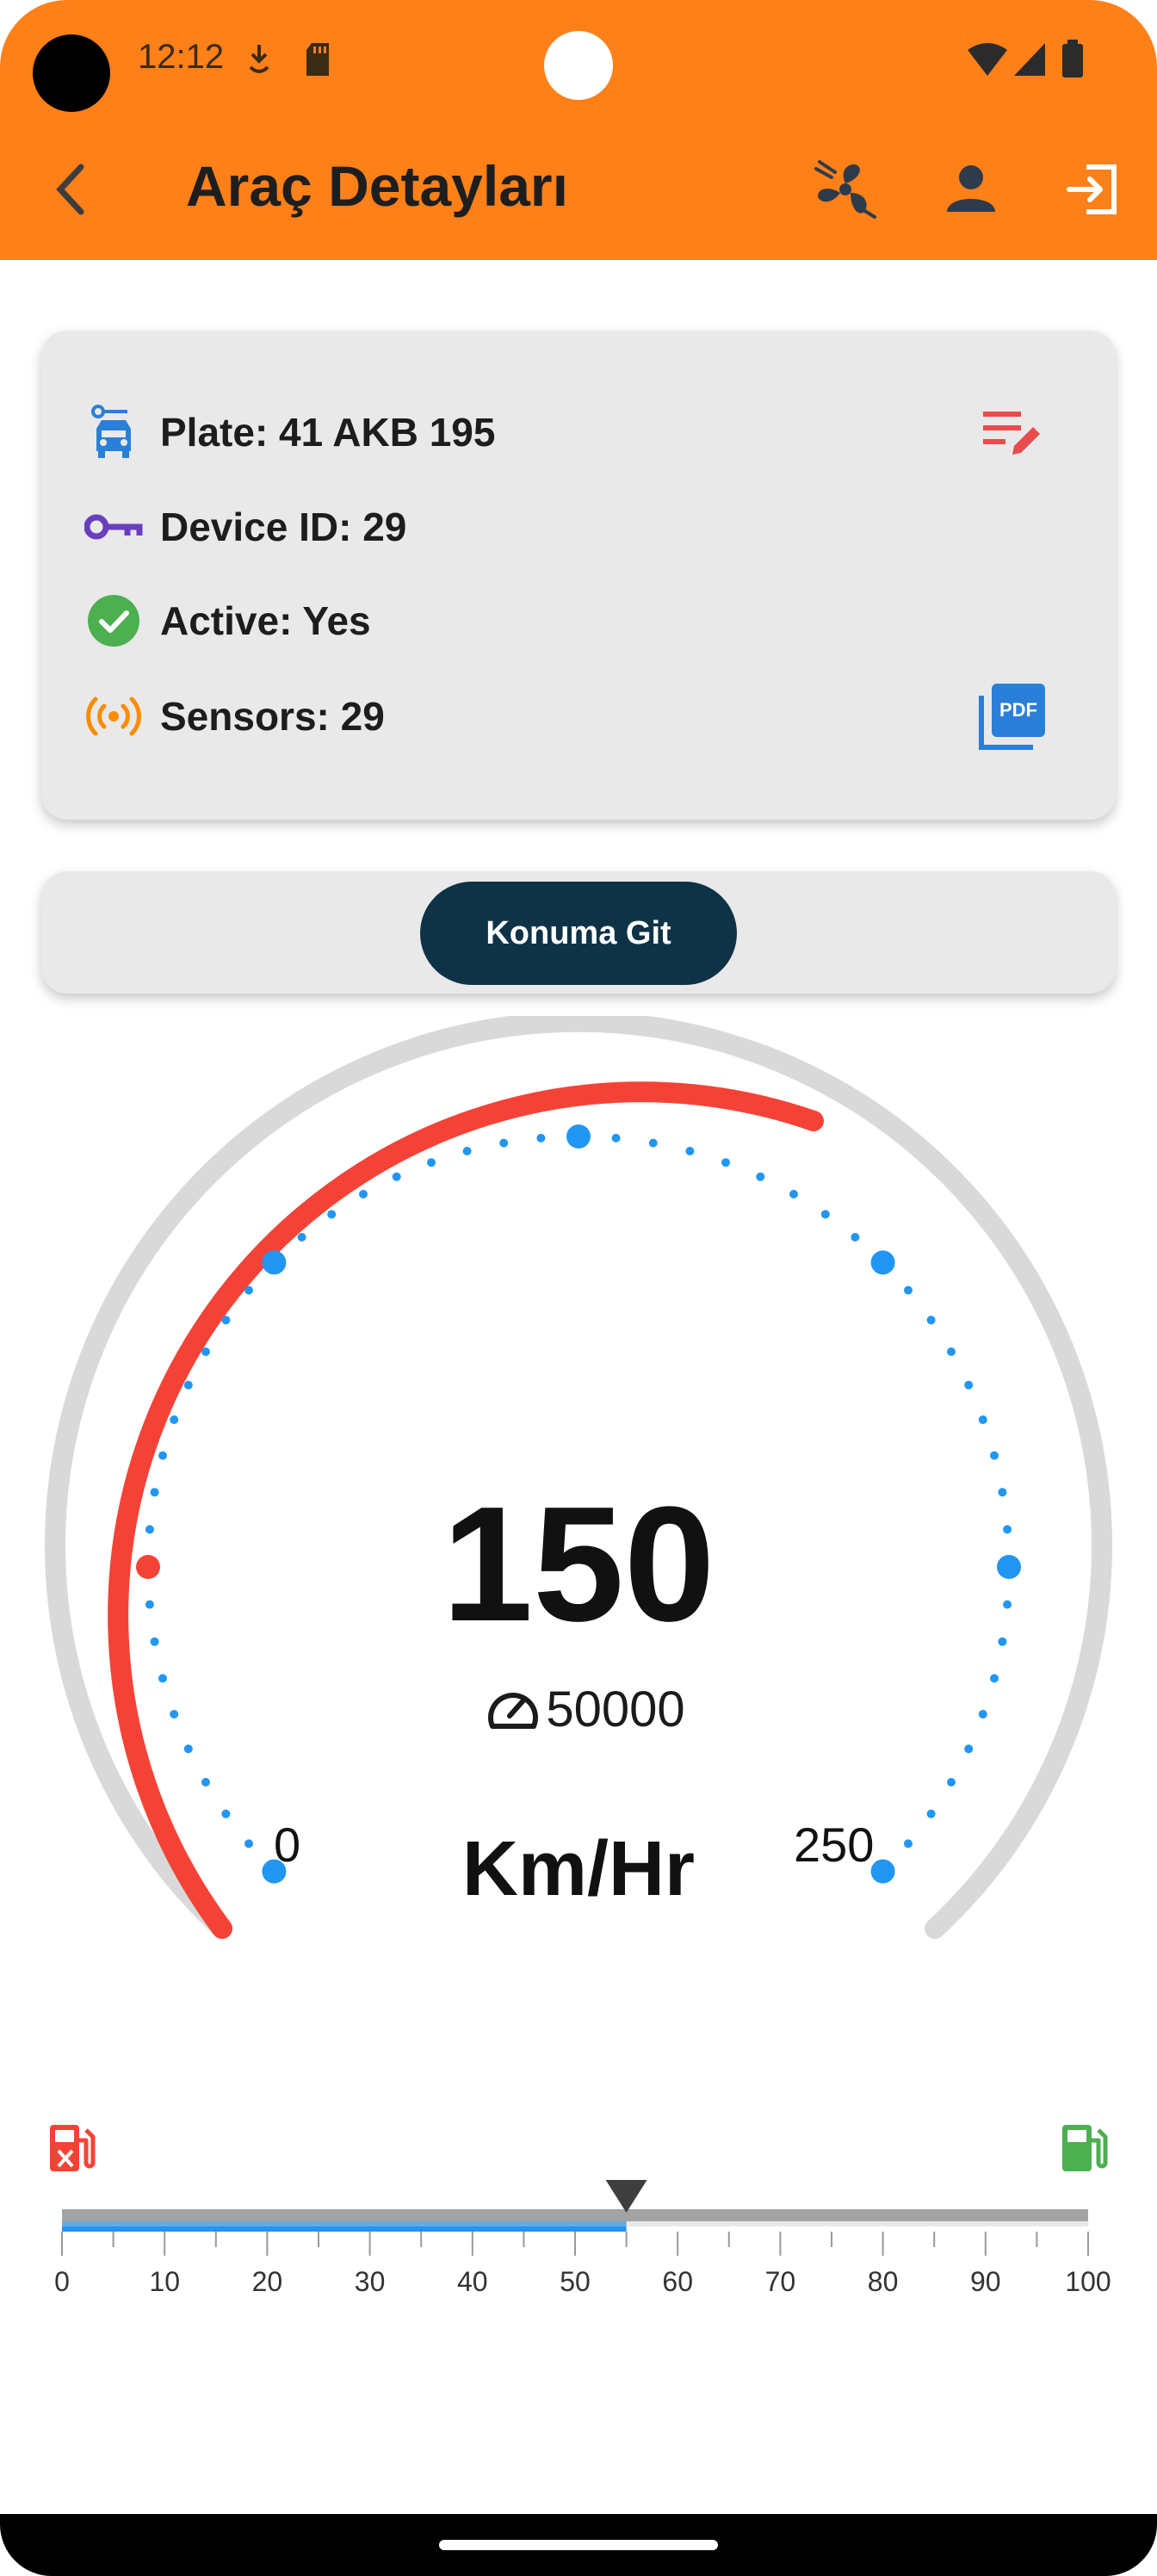 Image resolution: width=1157 pixels, height=2576 pixels. I want to click on app-bar: 12:12 Araç Detayları, so click(579, 130).